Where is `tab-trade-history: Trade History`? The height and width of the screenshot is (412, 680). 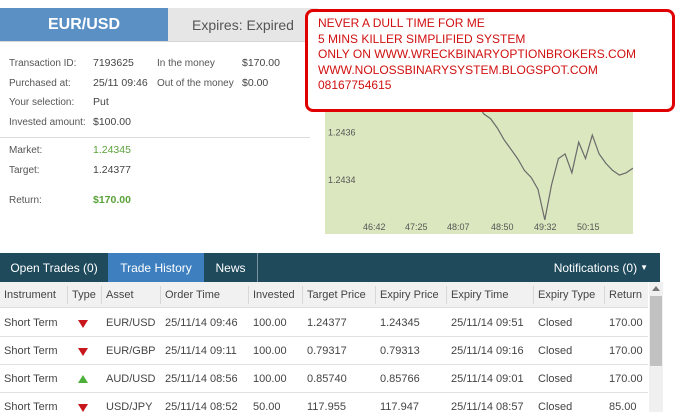 tab-trade-history: Trade History is located at coordinates (156, 267).